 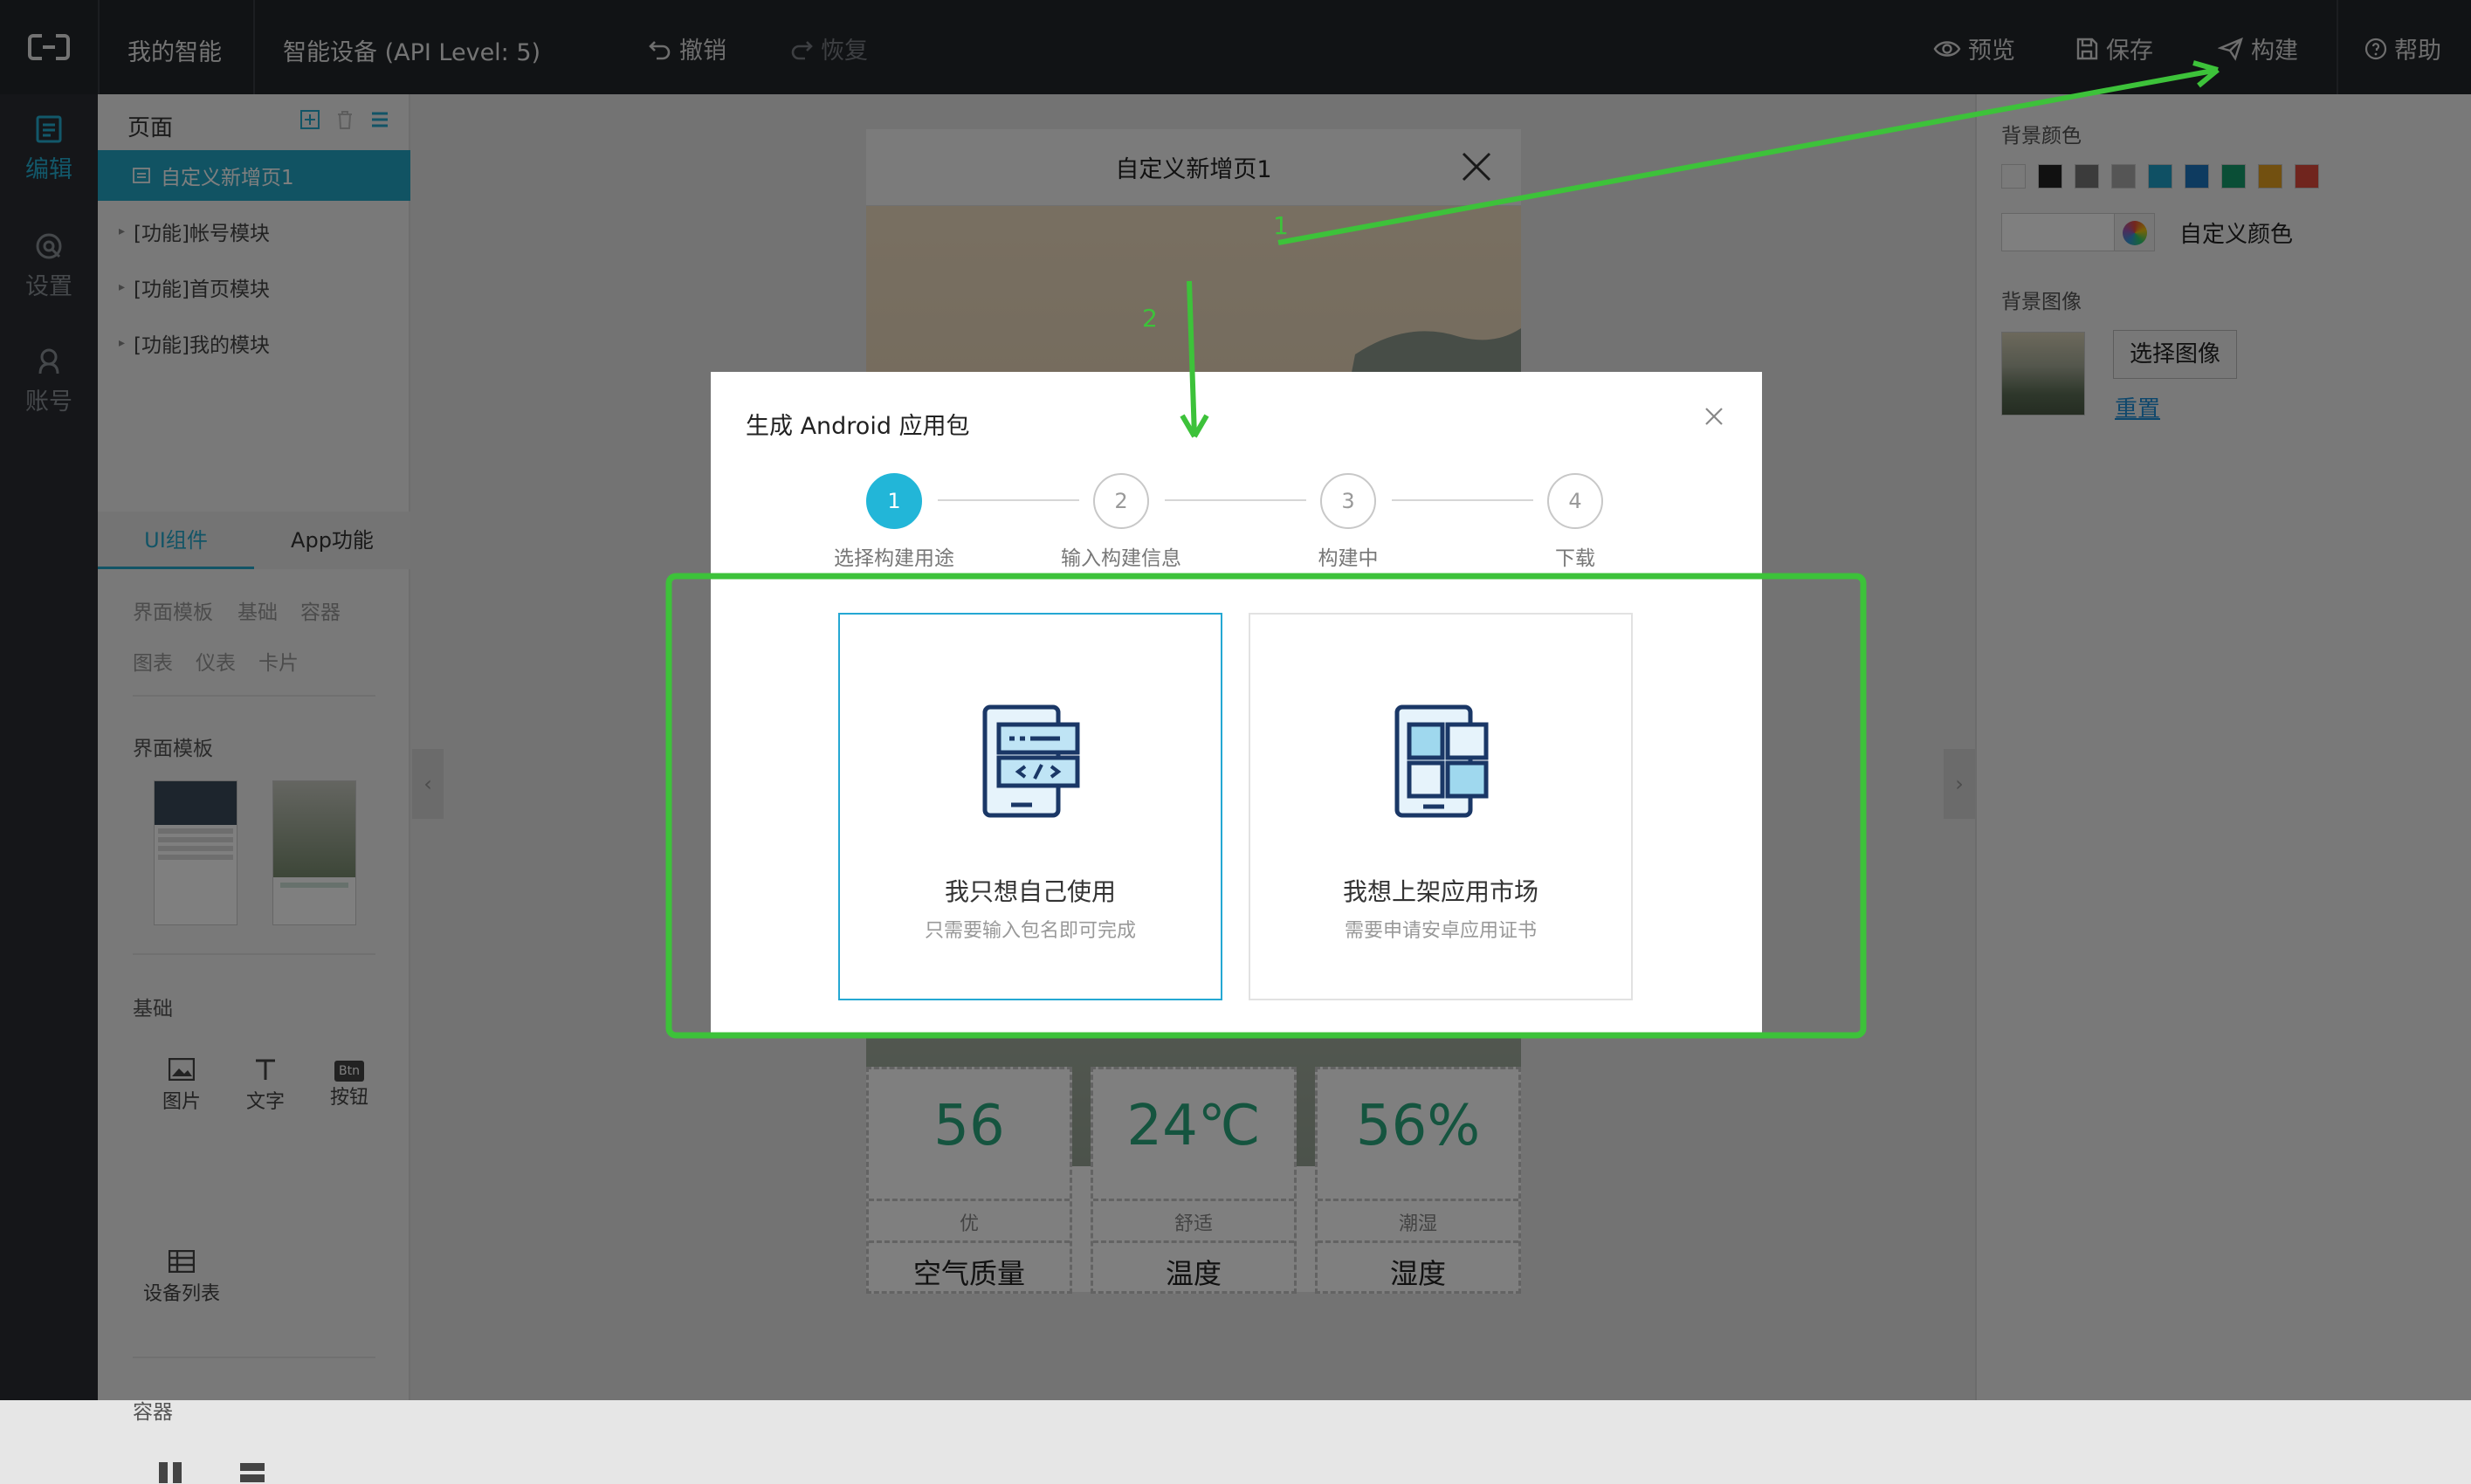 I want to click on step-1-indicator: 1, so click(x=894, y=501).